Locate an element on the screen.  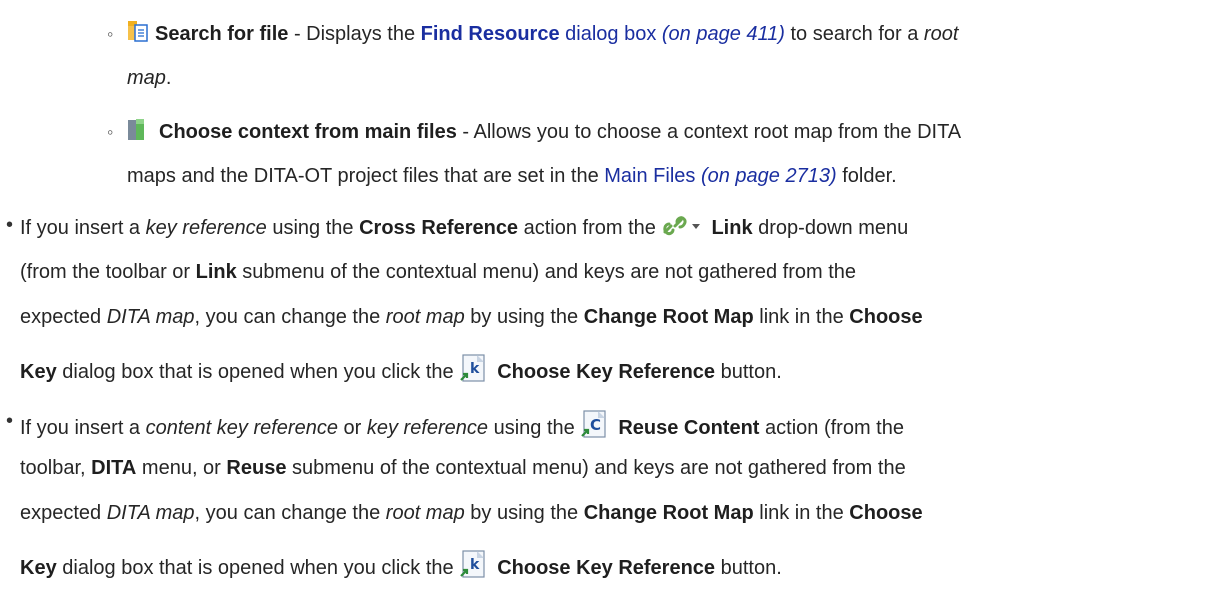
dialog-box-link: dialog box is located at coordinates (611, 34).